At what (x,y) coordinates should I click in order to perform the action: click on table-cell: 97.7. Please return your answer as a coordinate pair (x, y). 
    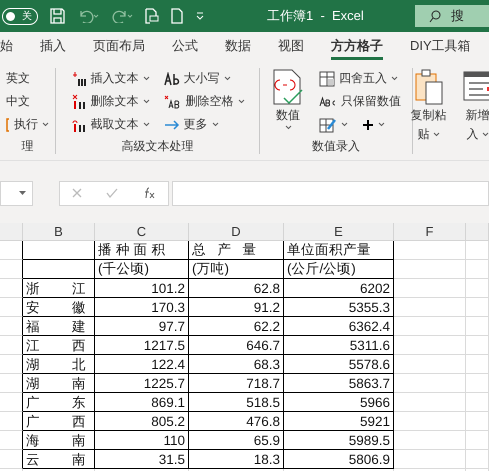
    Looking at the image, I should click on (142, 326).